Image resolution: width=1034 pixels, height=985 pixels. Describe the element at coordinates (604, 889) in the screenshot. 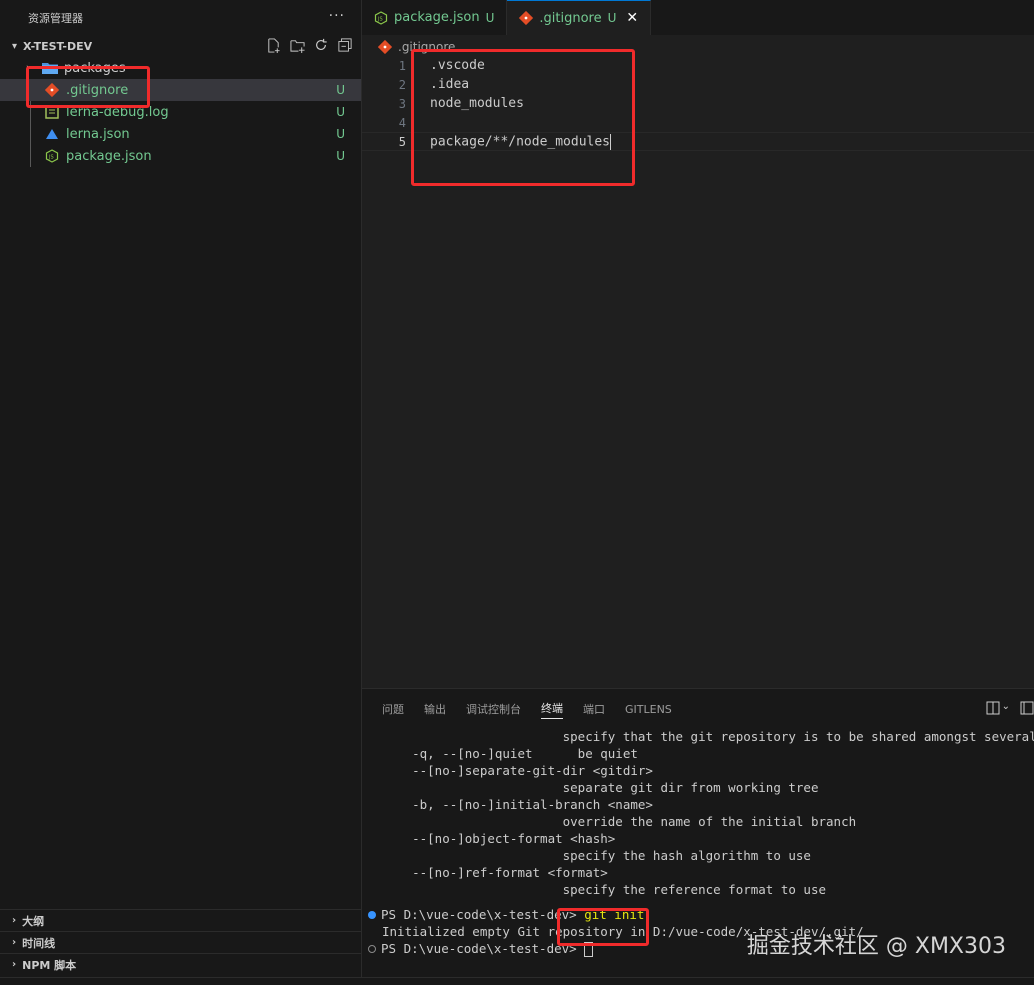

I see `terminal-line: specify the reference format to use` at that location.